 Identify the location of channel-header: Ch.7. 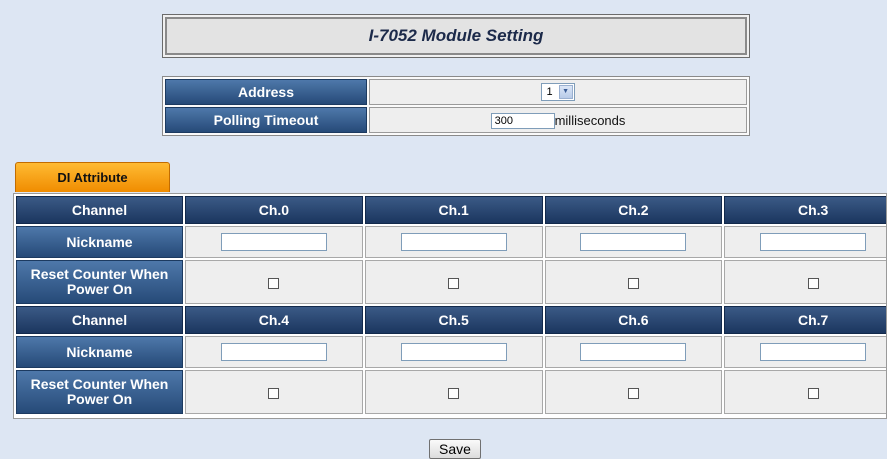
(805, 320).